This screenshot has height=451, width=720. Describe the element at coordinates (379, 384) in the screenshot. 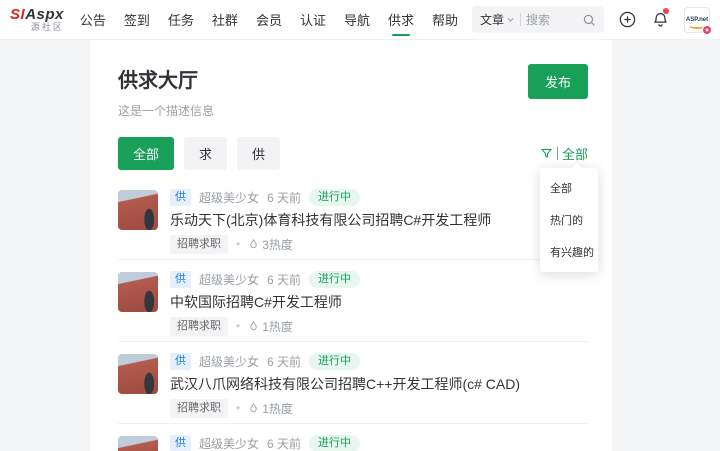

I see `item-title: 武汉八爪网络科技有限公司招聘C++开发工程师(c# CAD)` at that location.